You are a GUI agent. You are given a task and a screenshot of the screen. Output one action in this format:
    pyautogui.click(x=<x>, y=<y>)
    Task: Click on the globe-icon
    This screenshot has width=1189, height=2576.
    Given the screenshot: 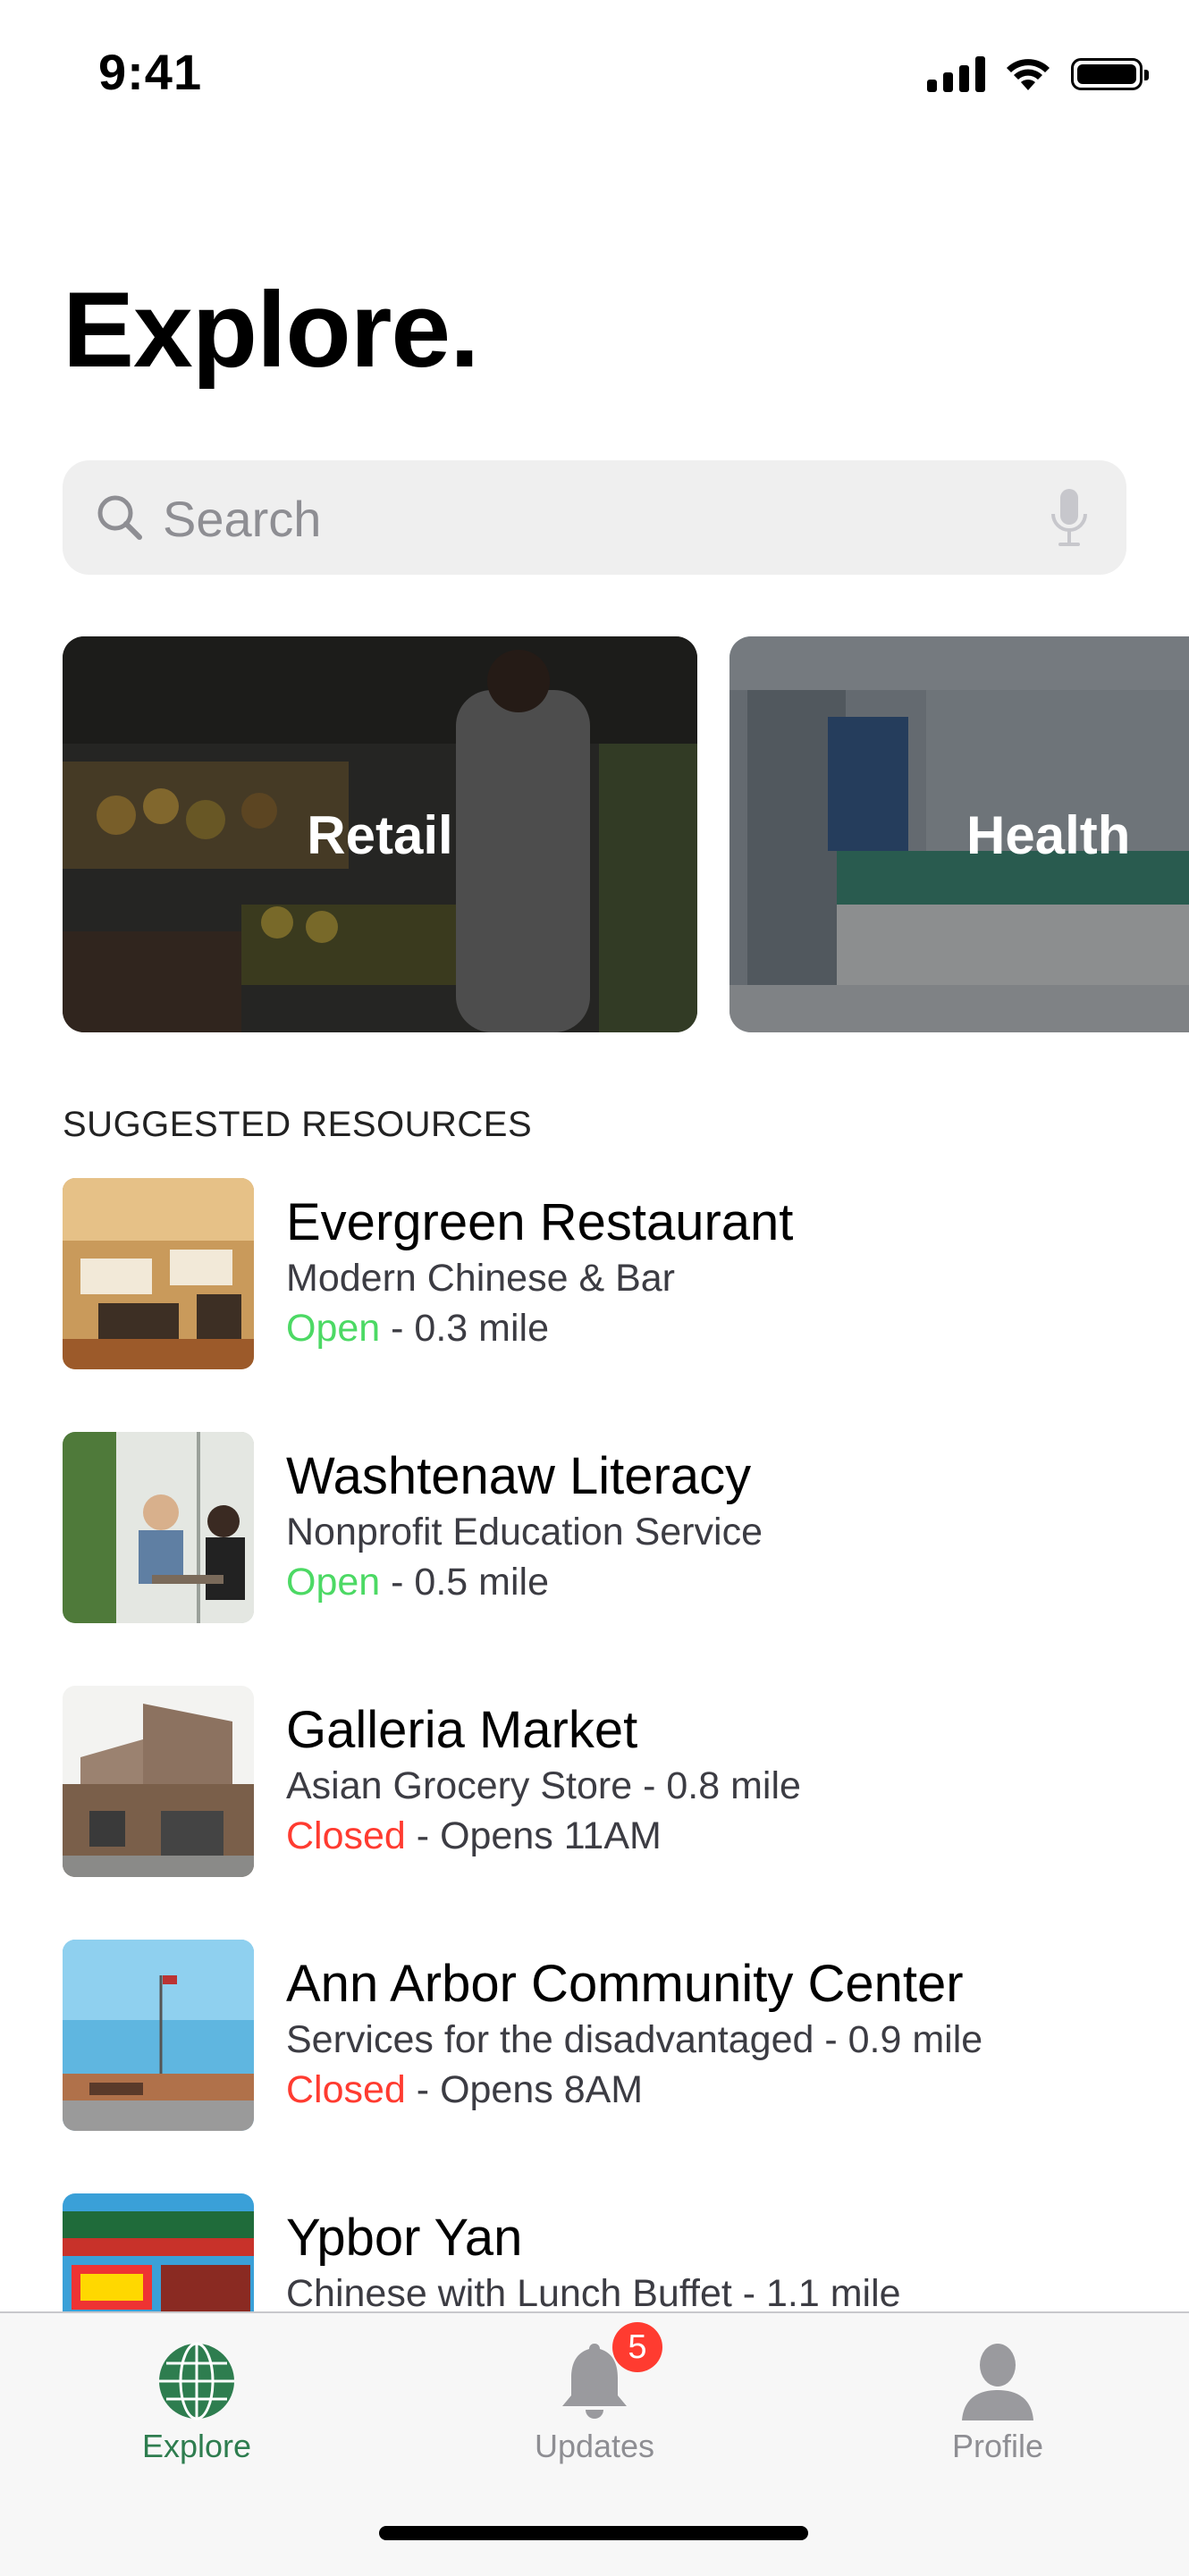 What is the action you would take?
    pyautogui.click(x=196, y=2381)
    